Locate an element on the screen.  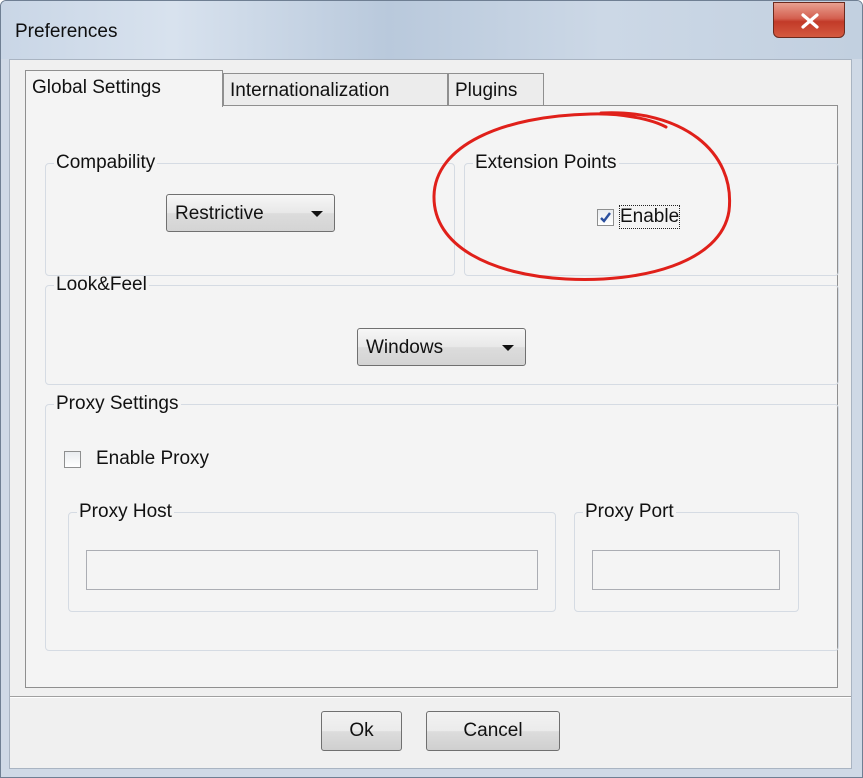
extension-points-legend: Extension Points is located at coordinates (546, 162).